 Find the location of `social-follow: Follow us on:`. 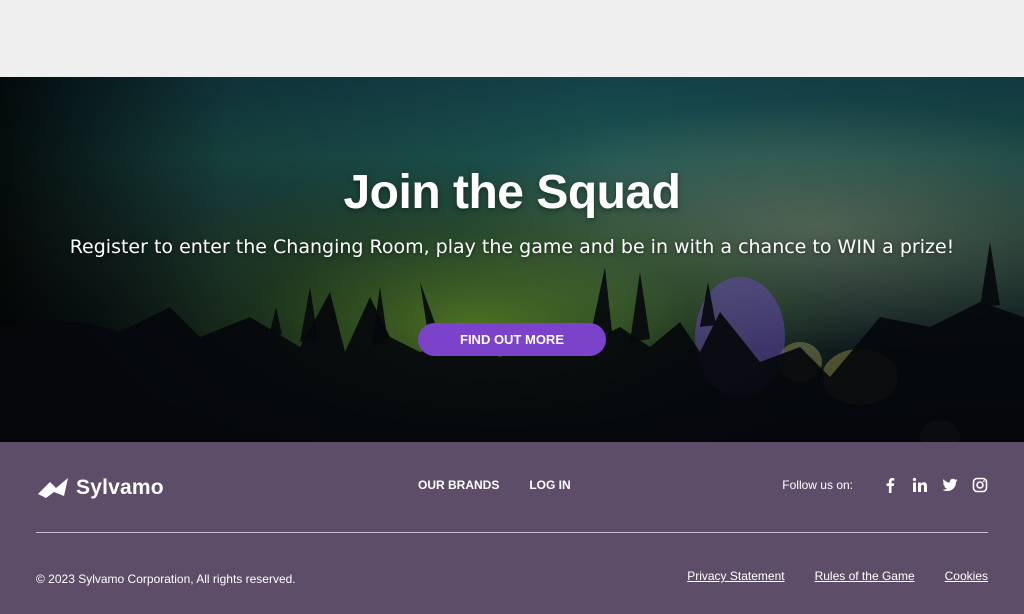

social-follow: Follow us on: is located at coordinates (885, 485).